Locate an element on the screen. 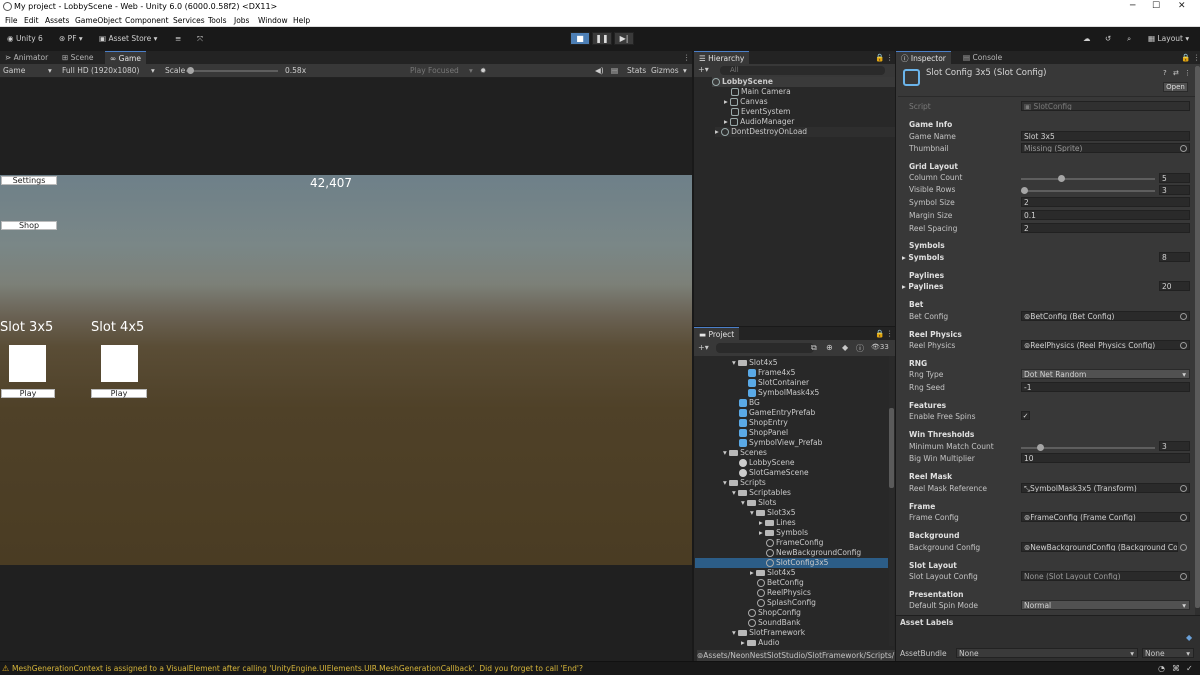 This screenshot has height=675, width=1200. min-match-field: 3 is located at coordinates (1174, 446).